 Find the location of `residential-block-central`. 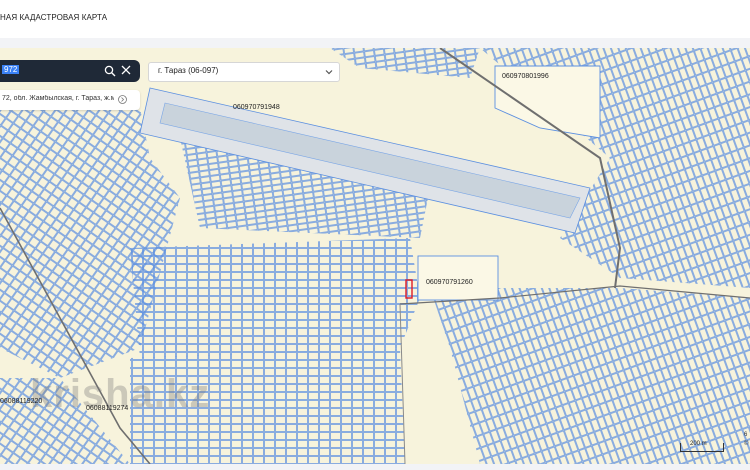

residential-block-central is located at coordinates (275, 298).